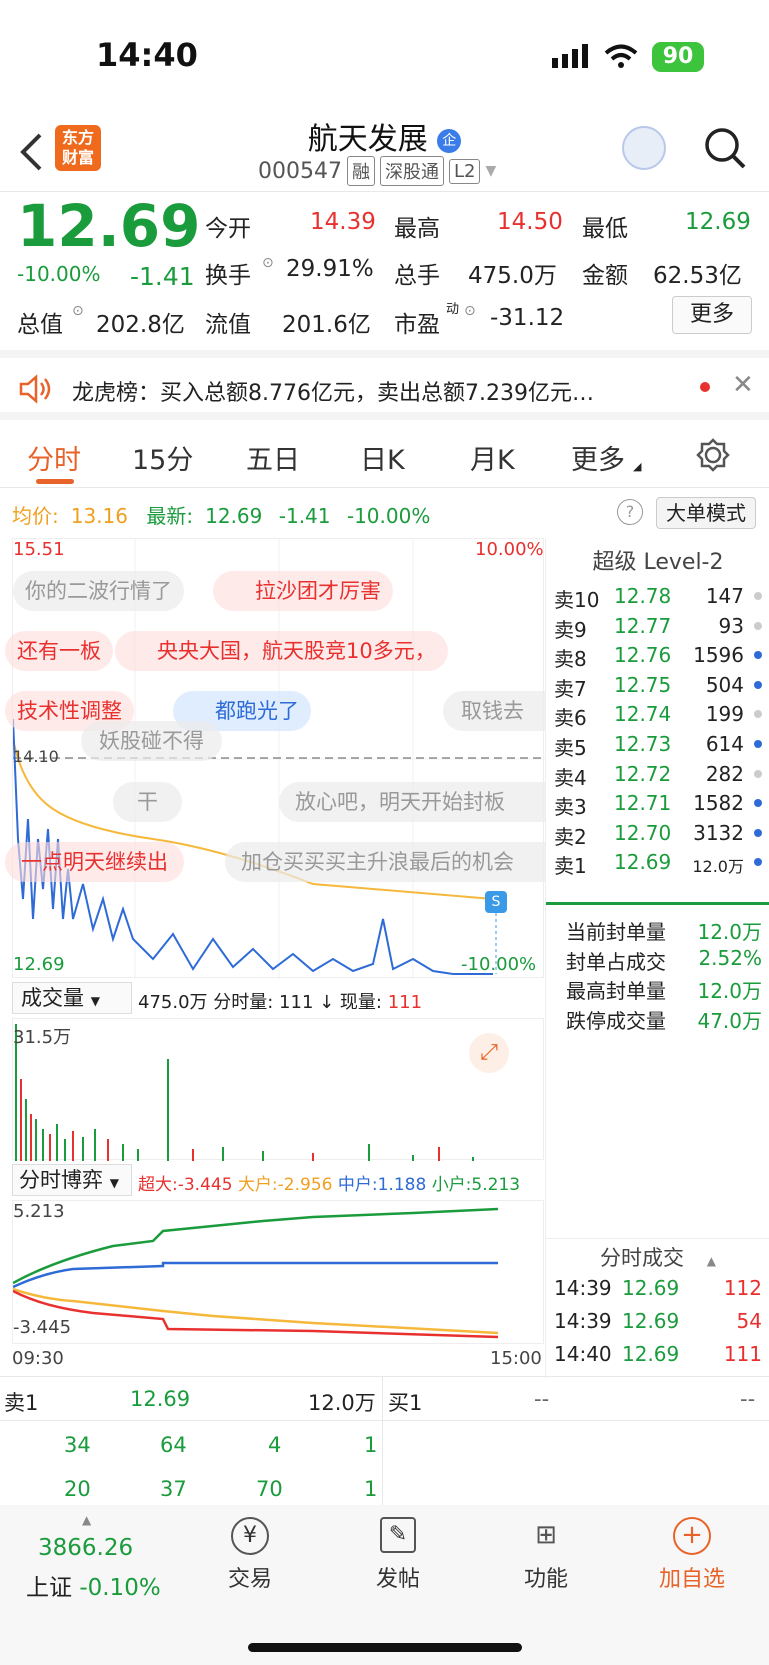 This screenshot has width=769, height=1665. I want to click on function-button: ⊞ 功能, so click(546, 1555).